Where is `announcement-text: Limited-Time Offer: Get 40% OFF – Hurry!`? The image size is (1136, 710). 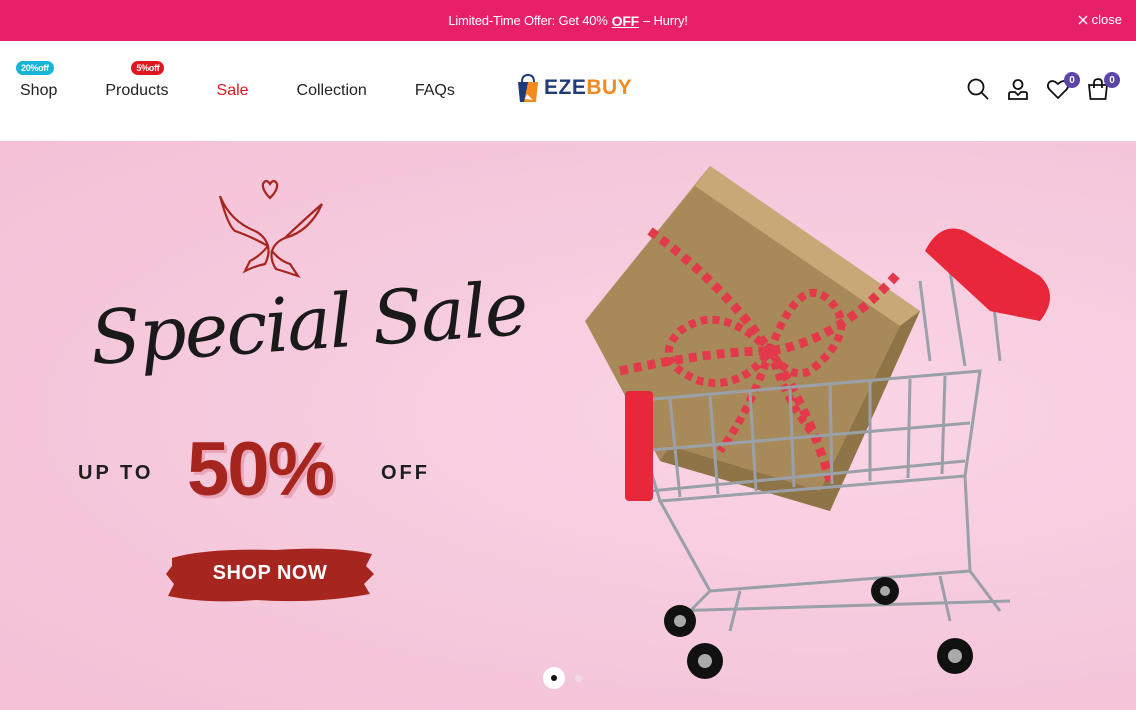 announcement-text: Limited-Time Offer: Get 40% OFF – Hurry! is located at coordinates (568, 21).